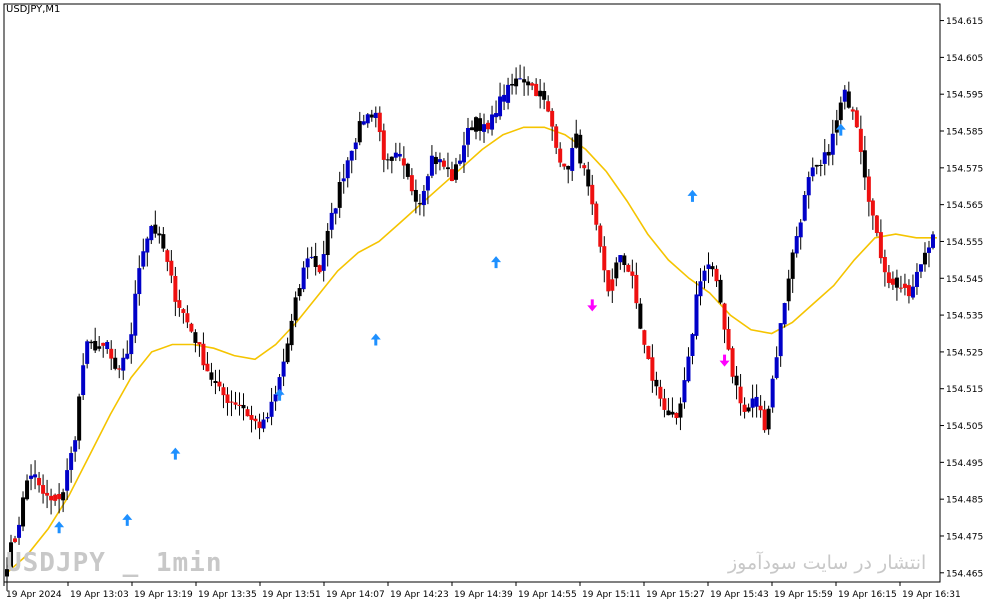 The image size is (987, 605). What do you see at coordinates (547, 595) in the screenshot?
I see `x-tick-label: 19 Apr 14:55` at bounding box center [547, 595].